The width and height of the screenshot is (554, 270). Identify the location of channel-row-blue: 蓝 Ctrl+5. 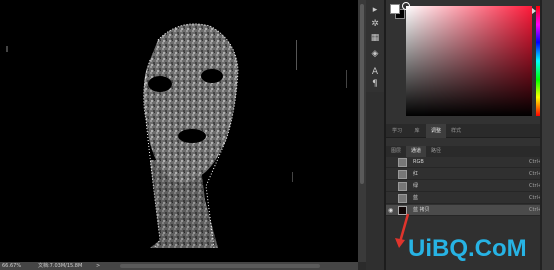
(469, 198).